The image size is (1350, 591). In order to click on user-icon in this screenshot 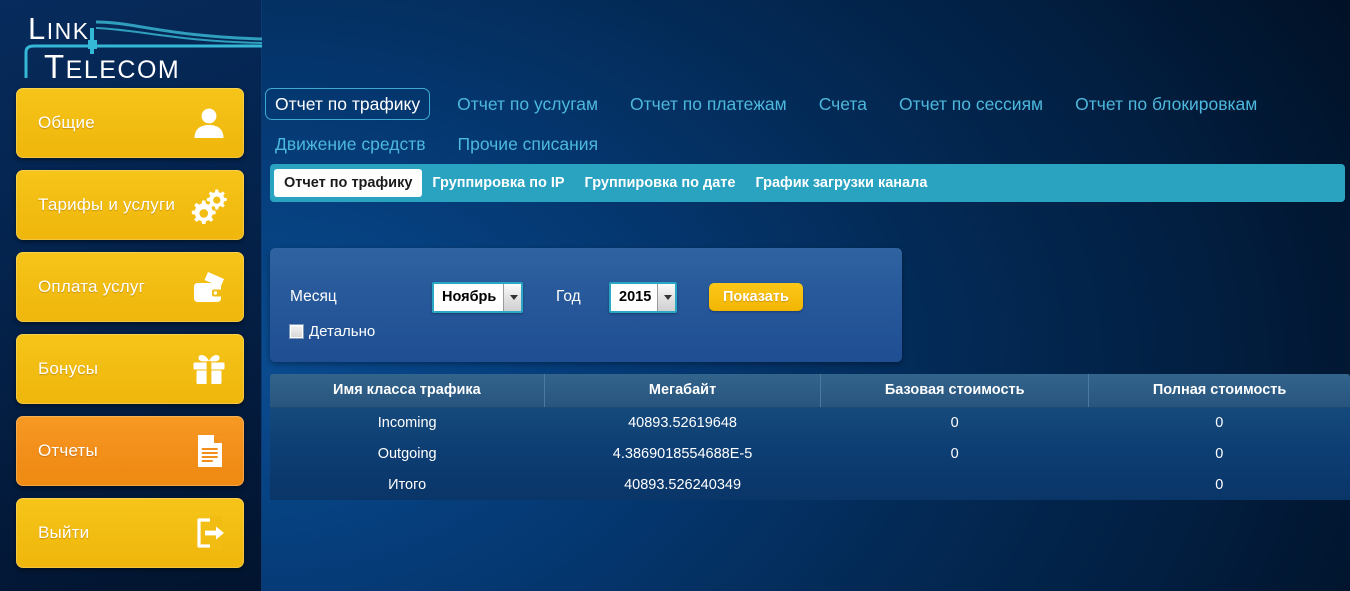, I will do `click(209, 123)`.